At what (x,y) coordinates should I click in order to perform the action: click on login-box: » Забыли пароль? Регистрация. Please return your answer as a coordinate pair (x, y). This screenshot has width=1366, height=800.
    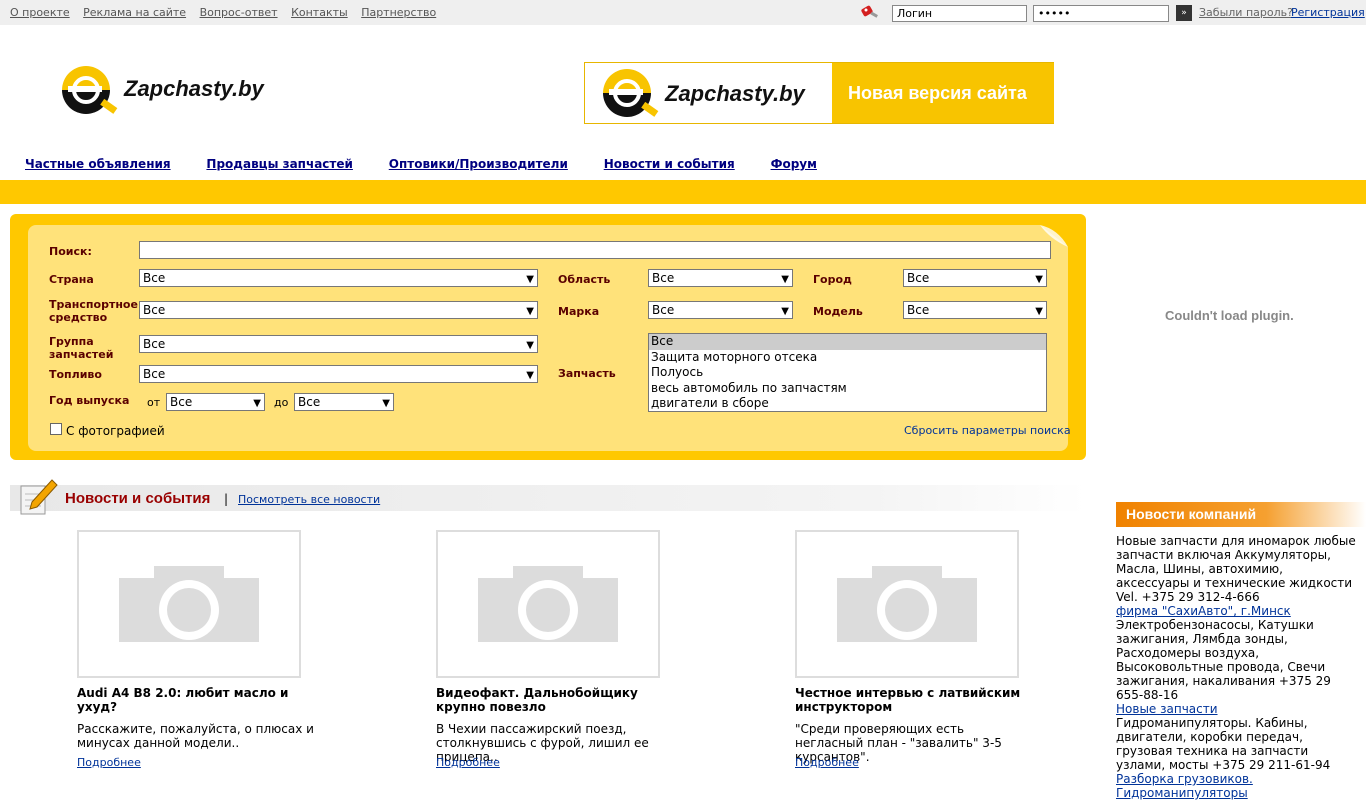
    Looking at the image, I should click on (1113, 13).